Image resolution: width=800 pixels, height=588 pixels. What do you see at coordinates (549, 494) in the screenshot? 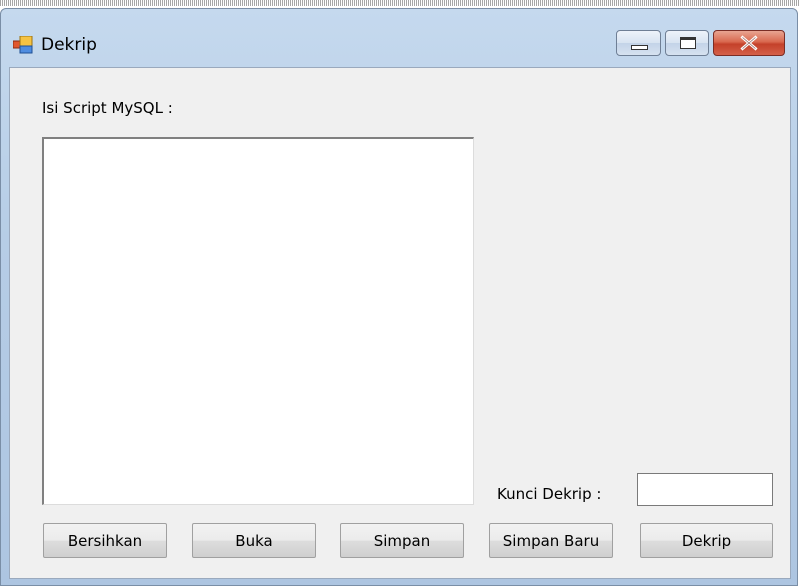
I see `key-label: Kunci Dekrip :` at bounding box center [549, 494].